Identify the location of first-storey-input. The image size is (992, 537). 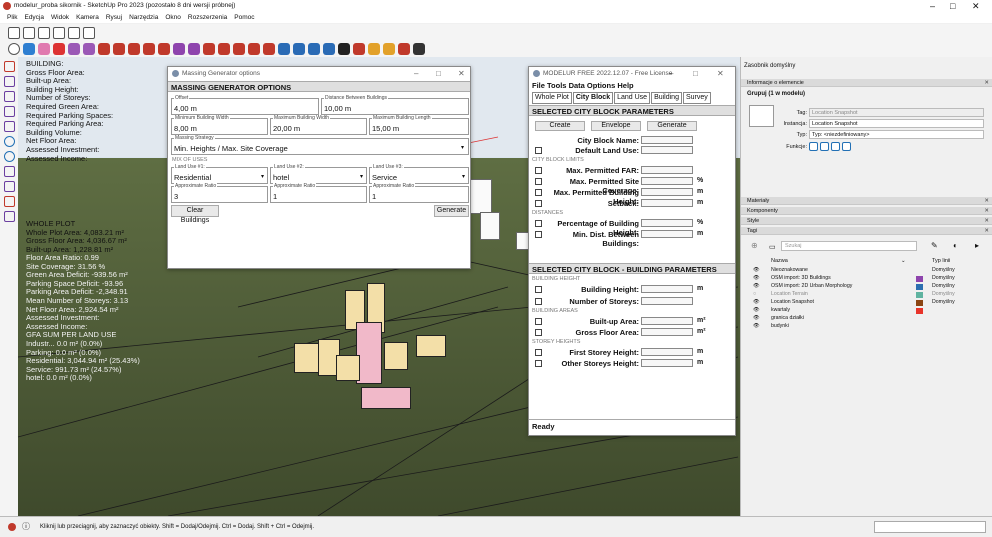
(667, 352).